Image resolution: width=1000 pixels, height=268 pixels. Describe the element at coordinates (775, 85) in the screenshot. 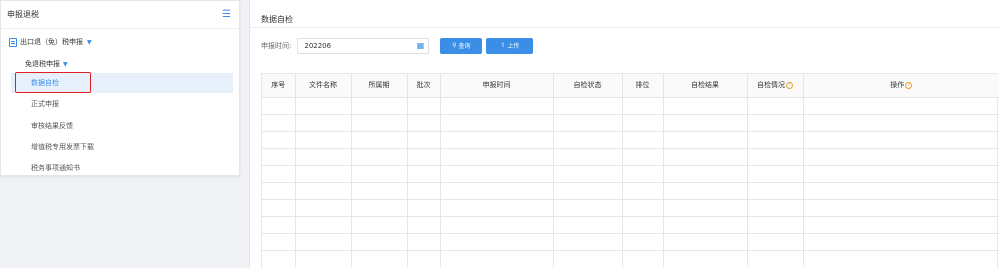

I see `column-header-selfcheck-info: 自检情况?` at that location.